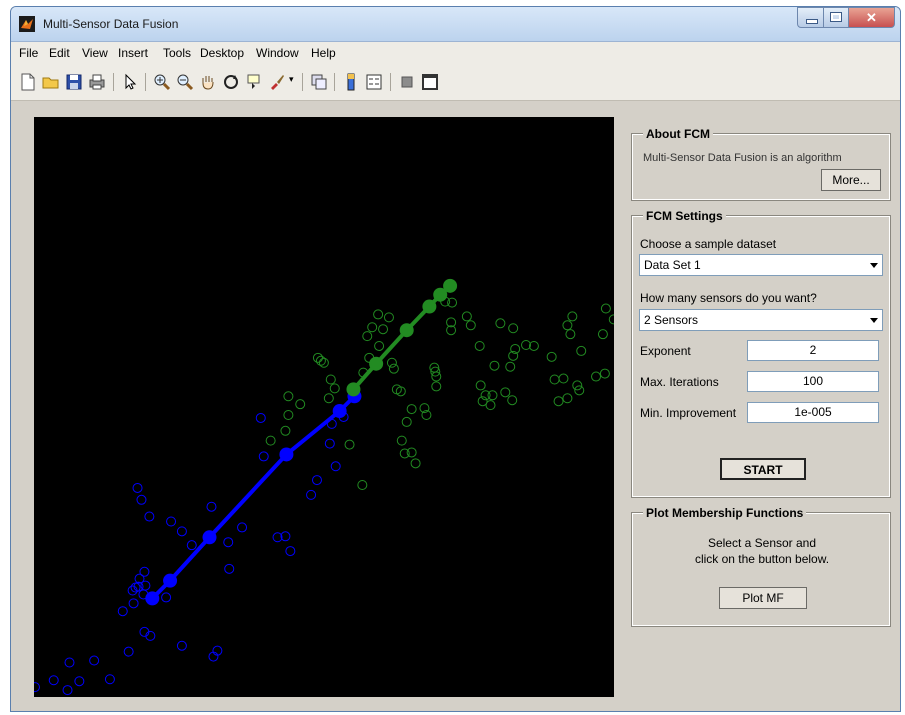 Image resolution: width=905 pixels, height=715 pixels. What do you see at coordinates (130, 82) in the screenshot?
I see `pointer-icon` at bounding box center [130, 82].